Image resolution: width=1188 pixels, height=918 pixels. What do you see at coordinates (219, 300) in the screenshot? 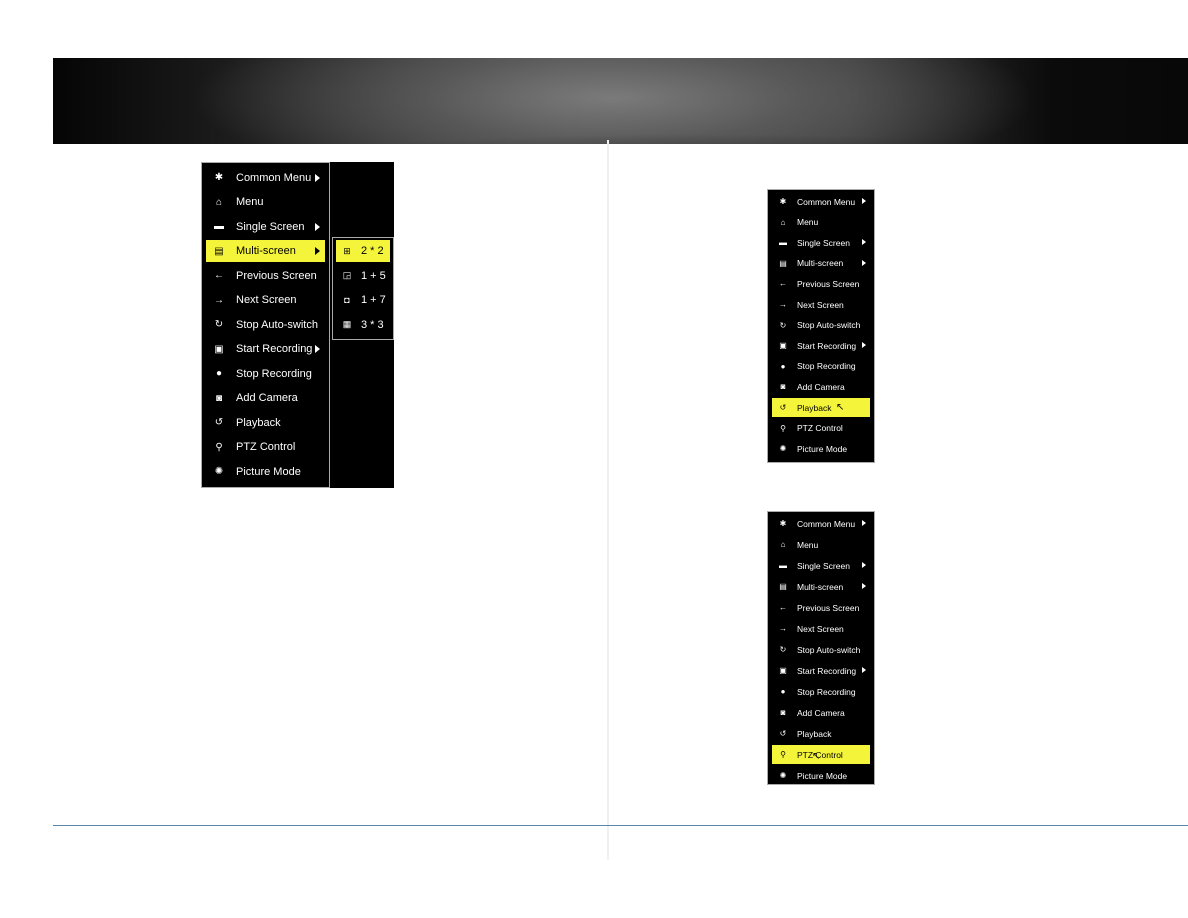
I see `arrow-right-icon: →` at bounding box center [219, 300].